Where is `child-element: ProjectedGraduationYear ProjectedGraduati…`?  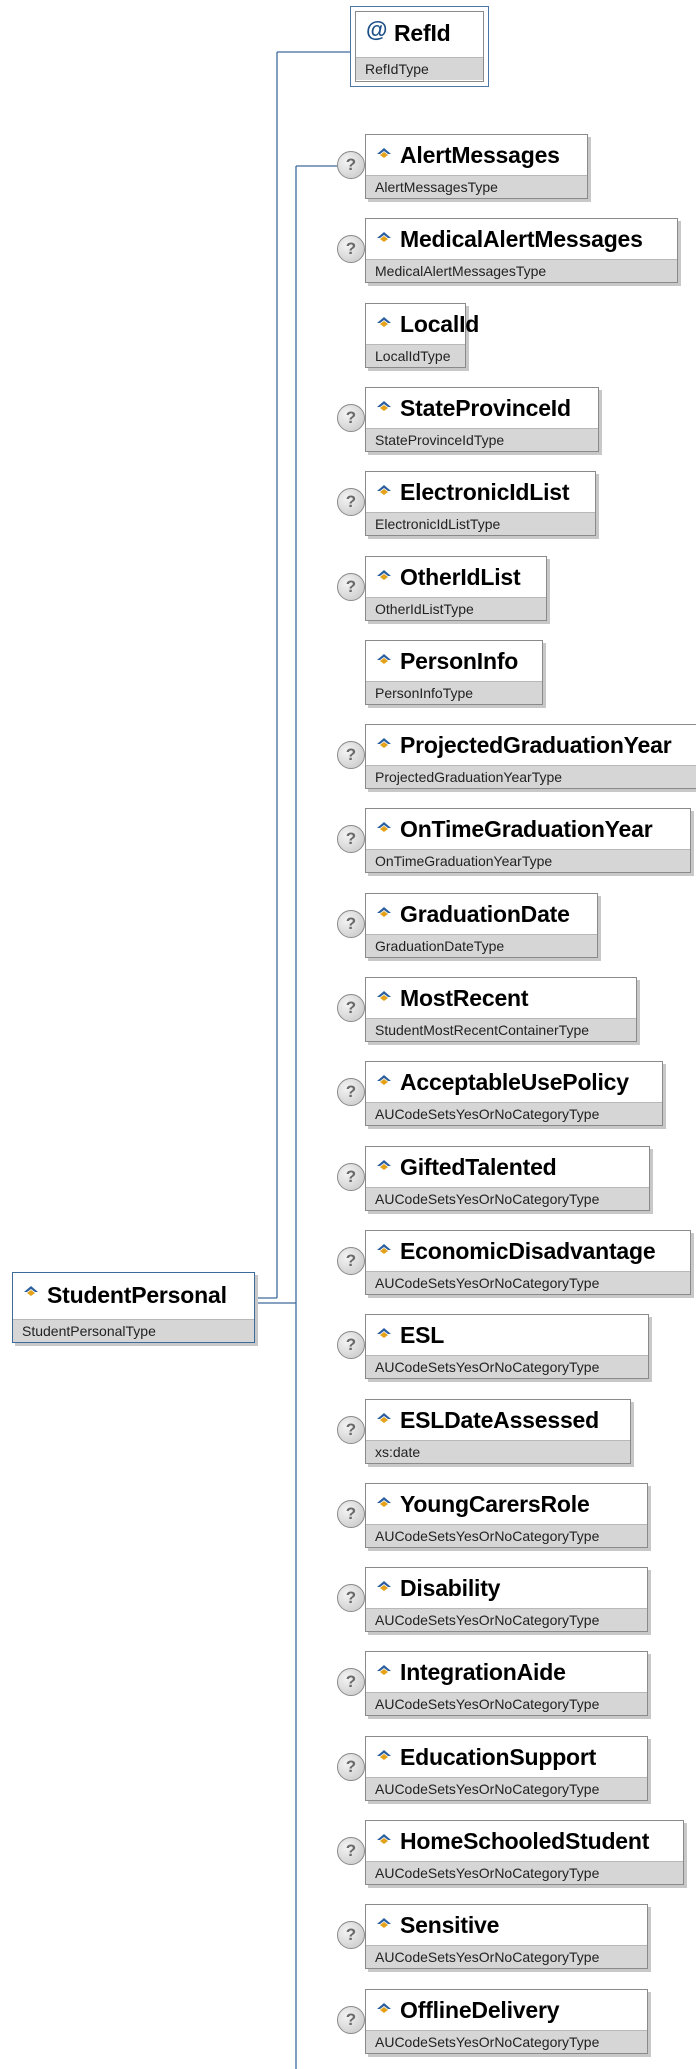
child-element: ProjectedGraduationYear ProjectedGraduati… is located at coordinates (530, 756).